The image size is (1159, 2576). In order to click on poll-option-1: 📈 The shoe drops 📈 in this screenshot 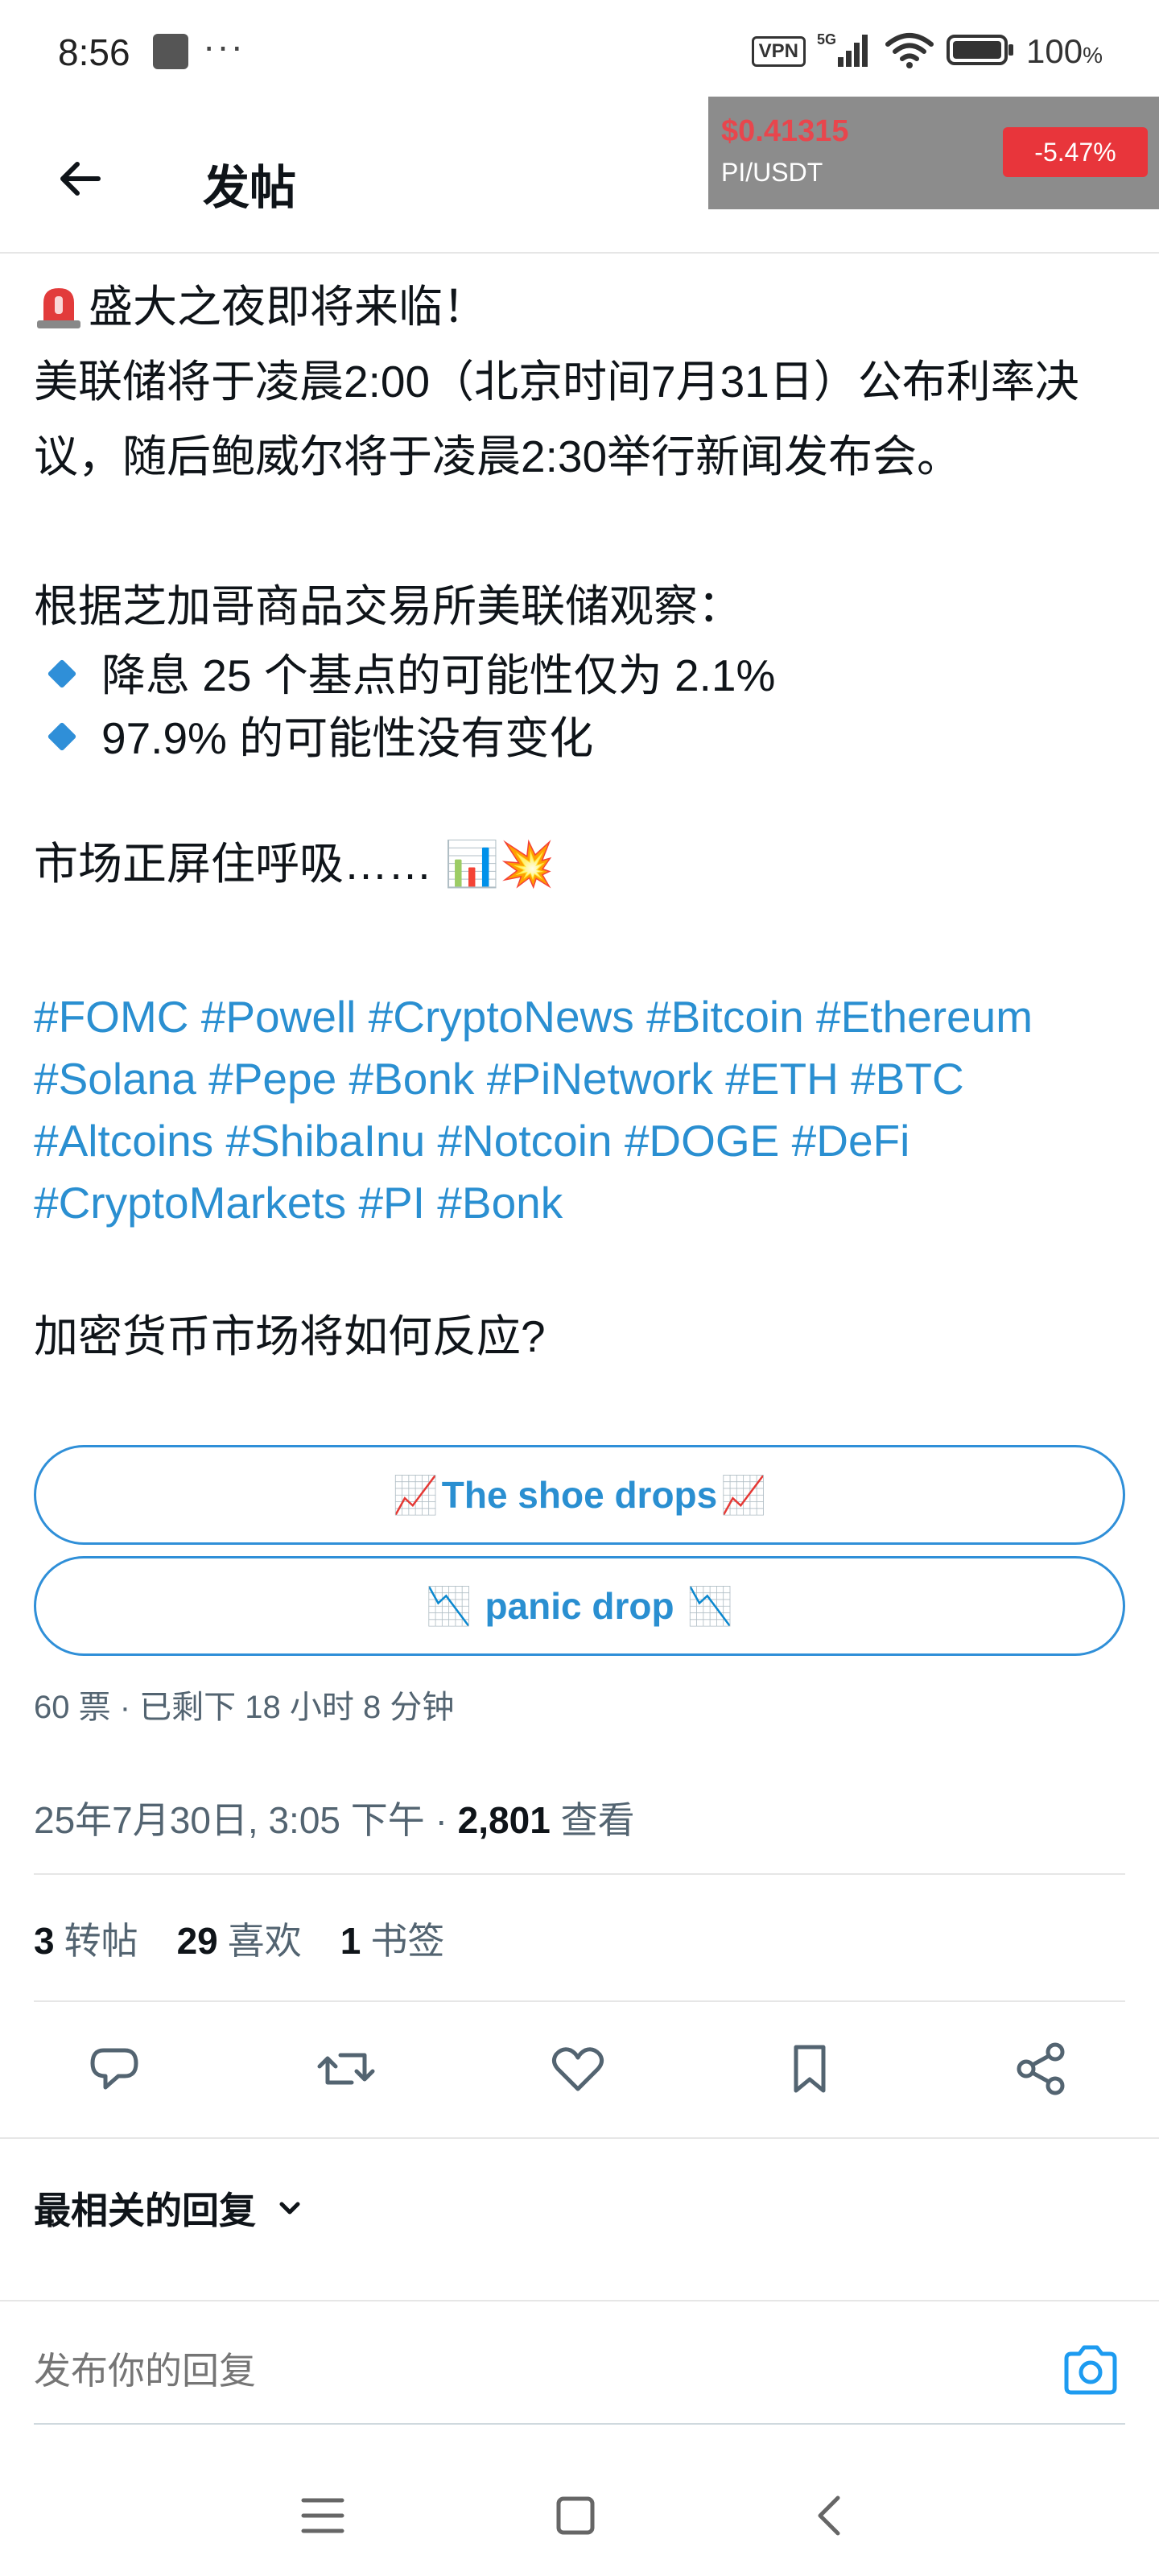, I will do `click(579, 1495)`.